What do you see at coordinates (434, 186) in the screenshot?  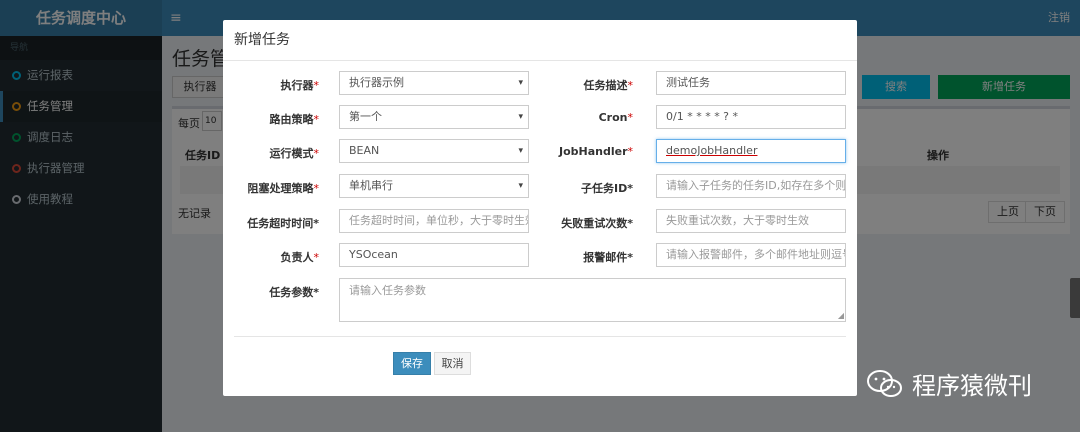 I see `block-strategy-select: 单机串行` at bounding box center [434, 186].